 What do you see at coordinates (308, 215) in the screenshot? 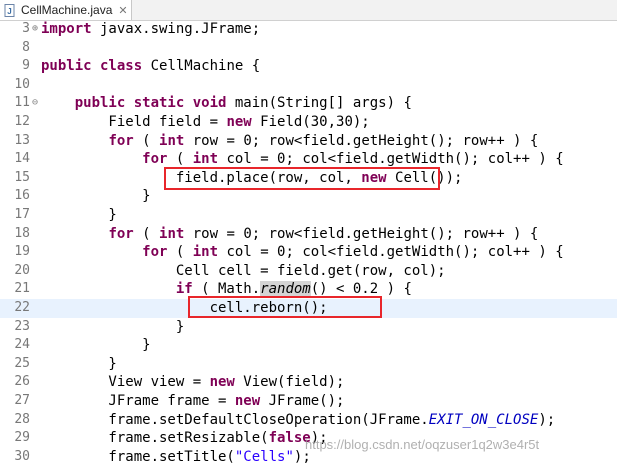
I see `code-line-17: 17 }` at bounding box center [308, 215].